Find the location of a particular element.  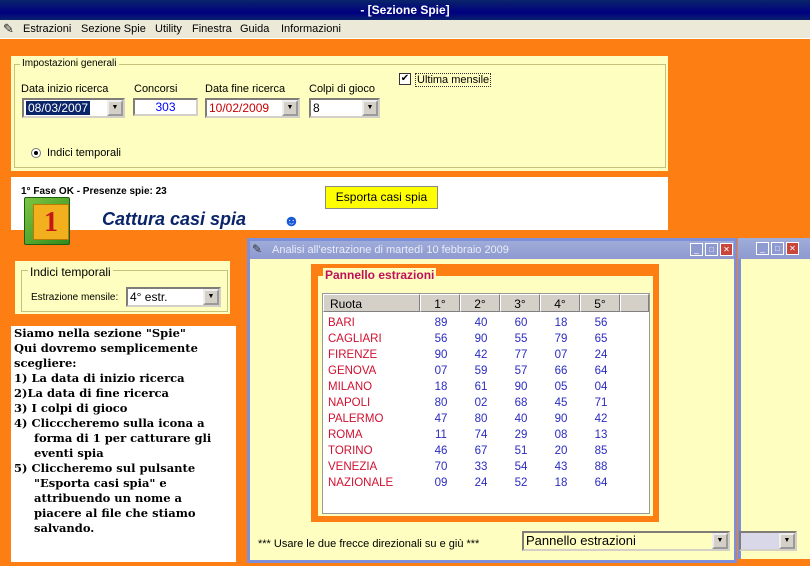

number-cell: 52 is located at coordinates (521, 483).